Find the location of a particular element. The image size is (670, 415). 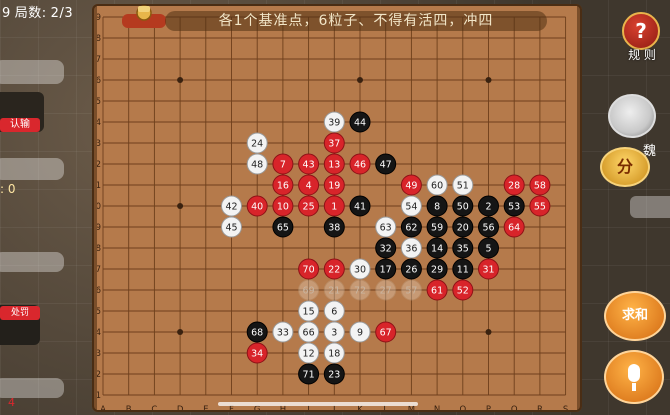

stone-number: 70 is located at coordinates (309, 270).